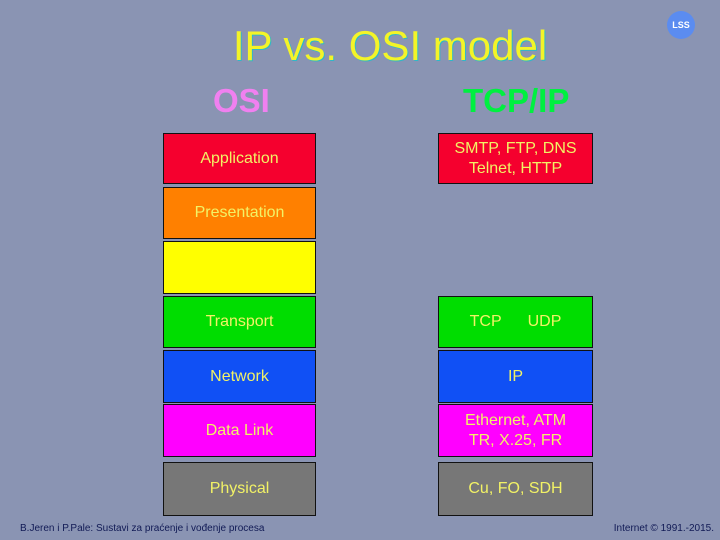 This screenshot has height=540, width=720. Describe the element at coordinates (663, 528) in the screenshot. I see `footer-copyright: Internet © 1991.-2015.` at that location.